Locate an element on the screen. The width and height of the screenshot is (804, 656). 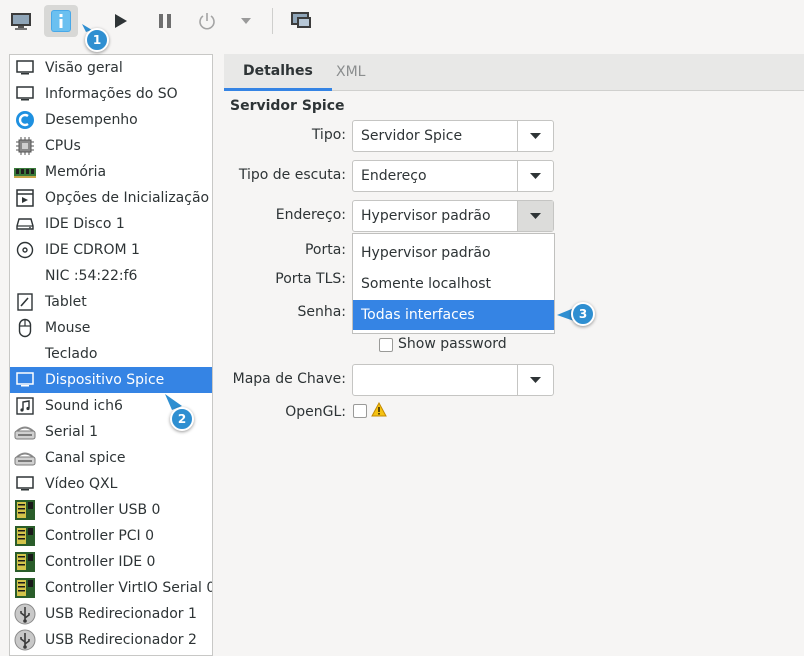
callout-3: 3 is located at coordinates (583, 314).